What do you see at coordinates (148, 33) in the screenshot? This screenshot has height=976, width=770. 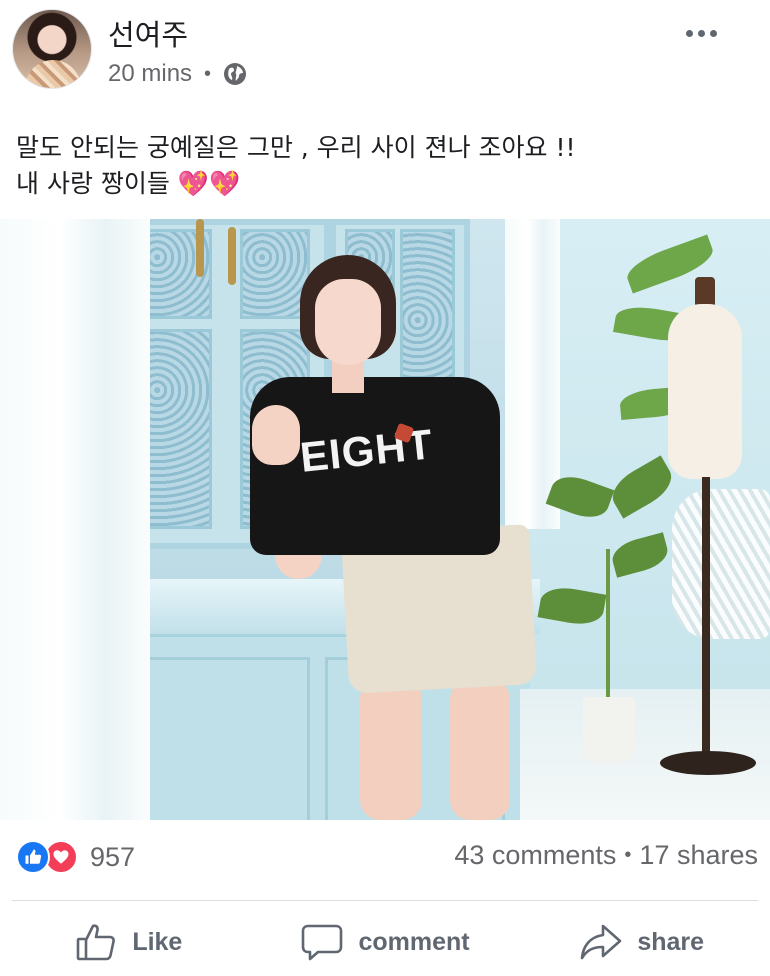 I see `author-name: 선여주` at bounding box center [148, 33].